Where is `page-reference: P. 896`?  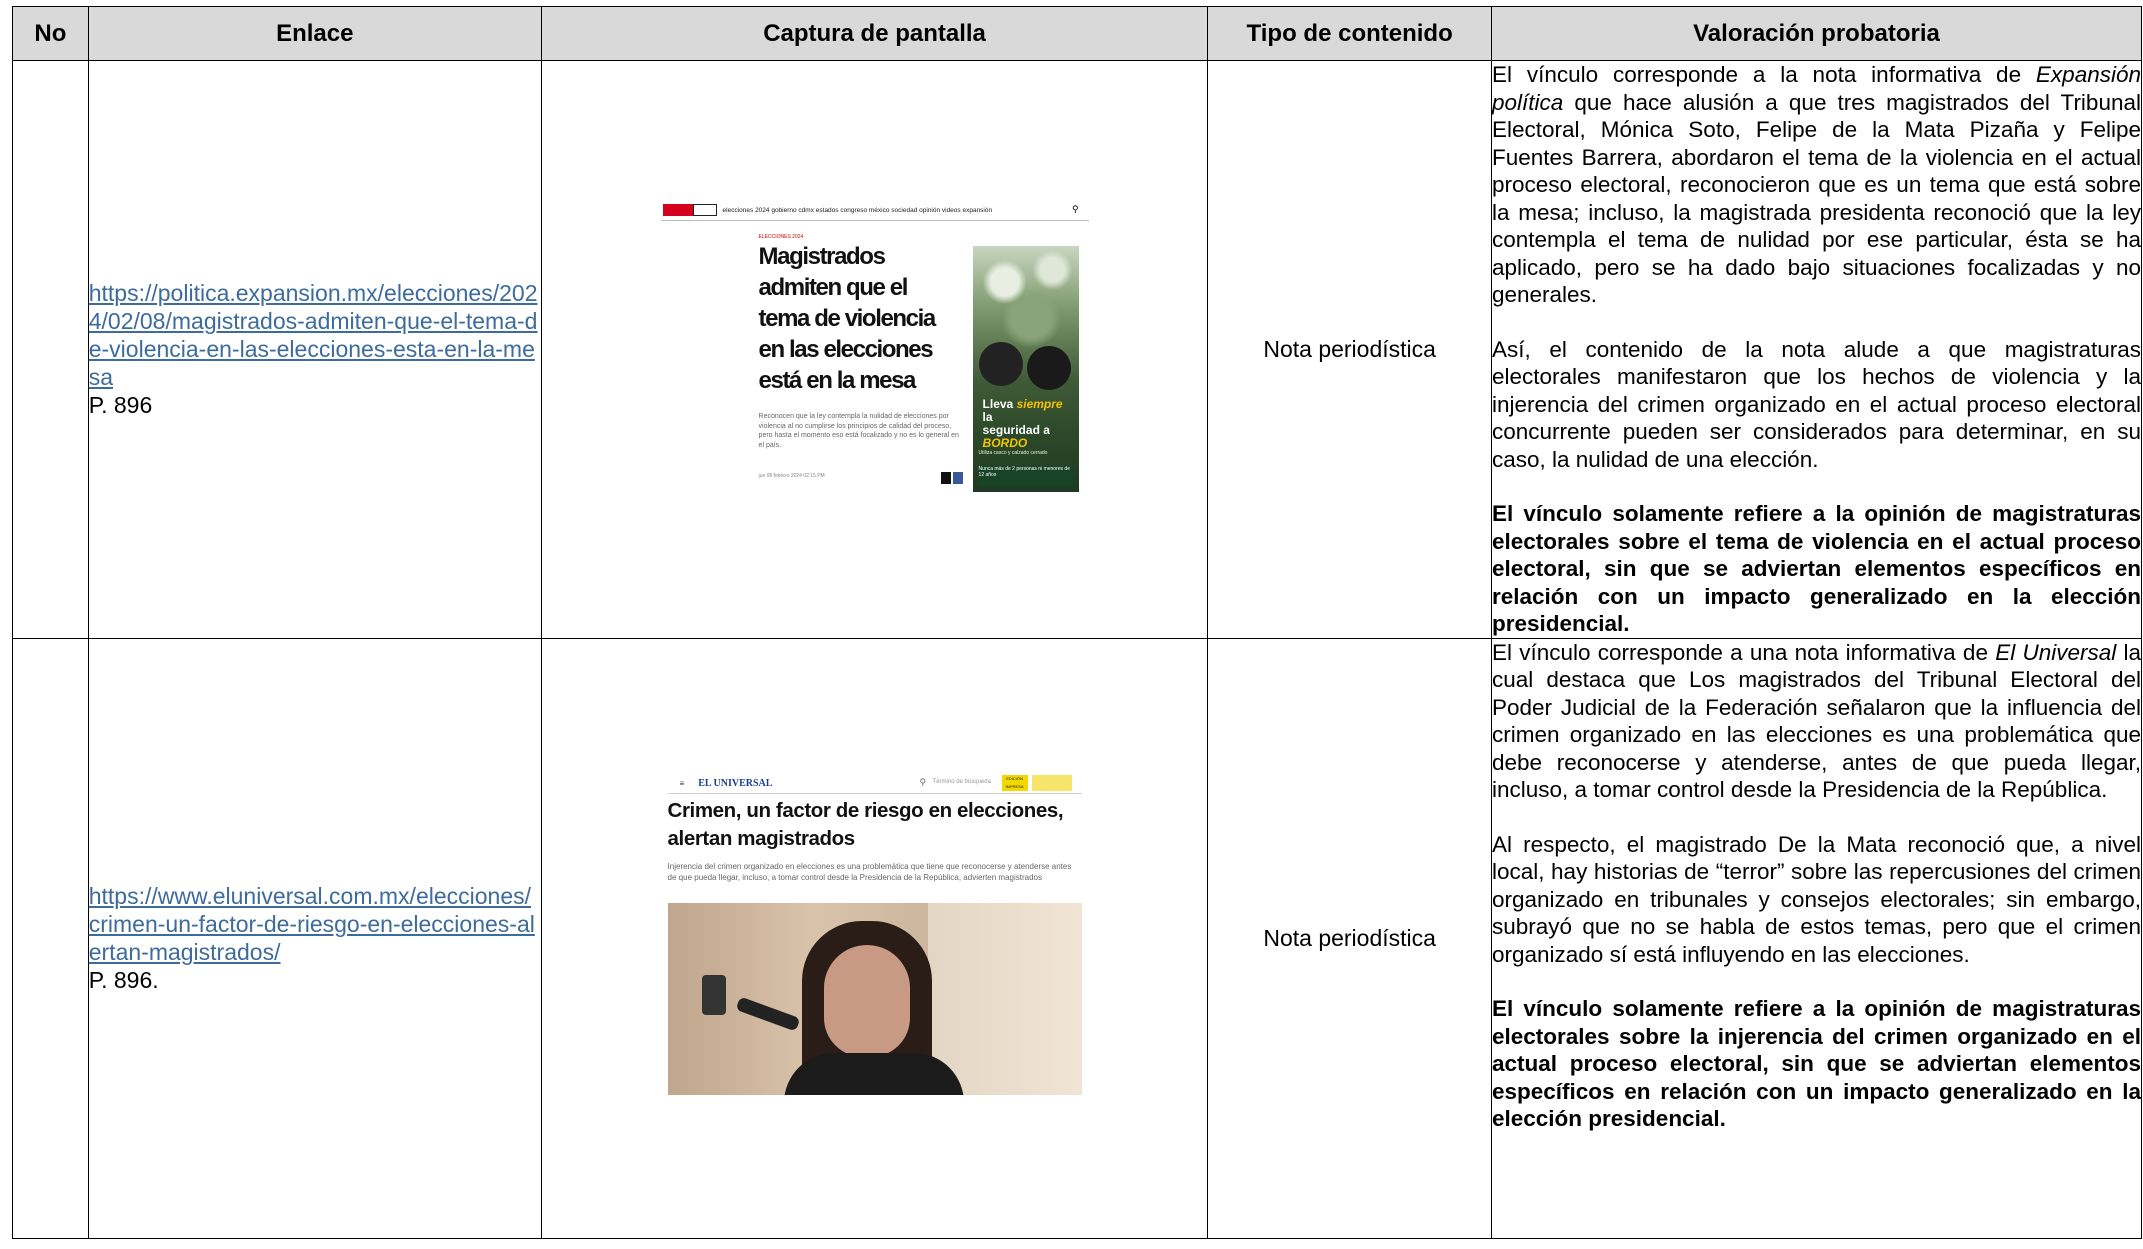 page-reference: P. 896 is located at coordinates (120, 405).